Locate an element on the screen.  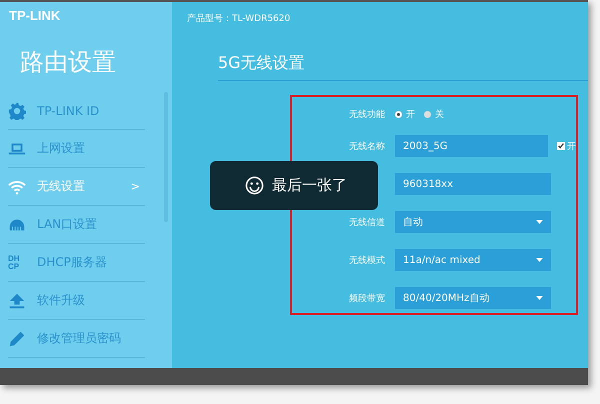
pencil-icon is located at coordinates (17, 339).